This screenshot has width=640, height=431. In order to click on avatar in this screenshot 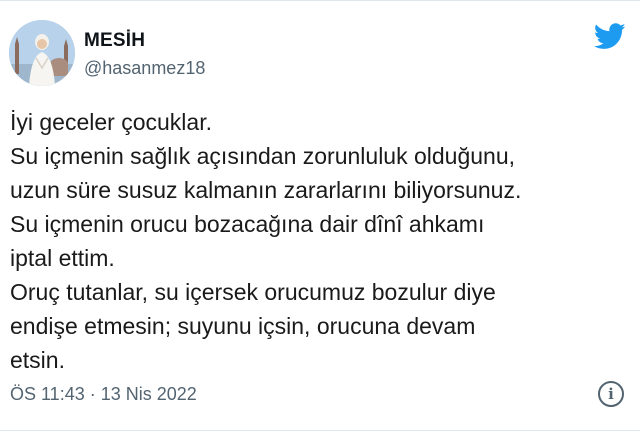, I will do `click(42, 53)`.